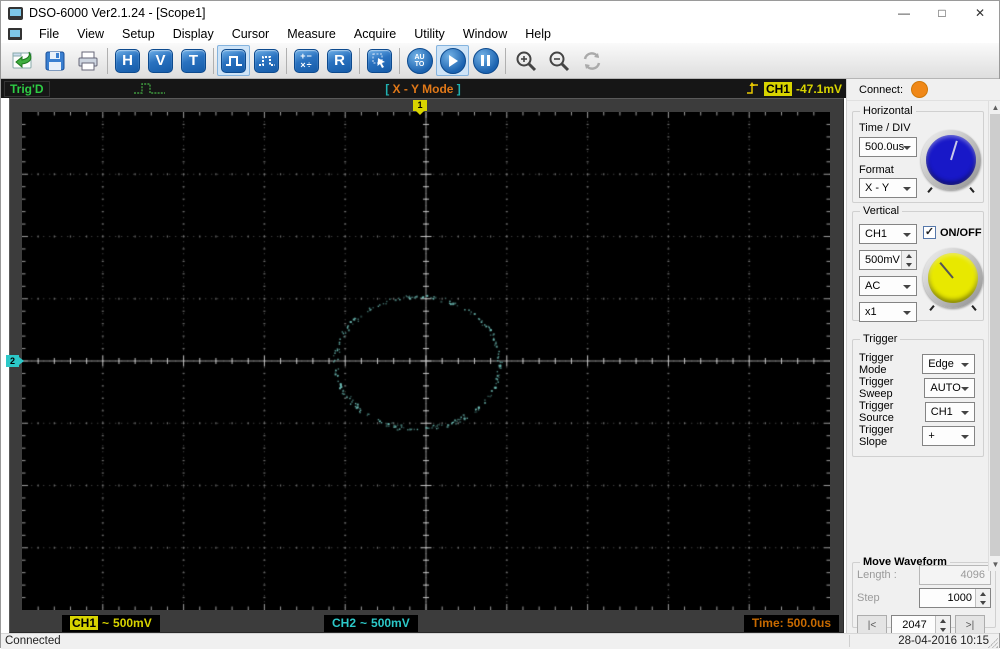 This screenshot has height=649, width=1000. What do you see at coordinates (15, 361) in the screenshot?
I see `channel2-position-marker: 2` at bounding box center [15, 361].